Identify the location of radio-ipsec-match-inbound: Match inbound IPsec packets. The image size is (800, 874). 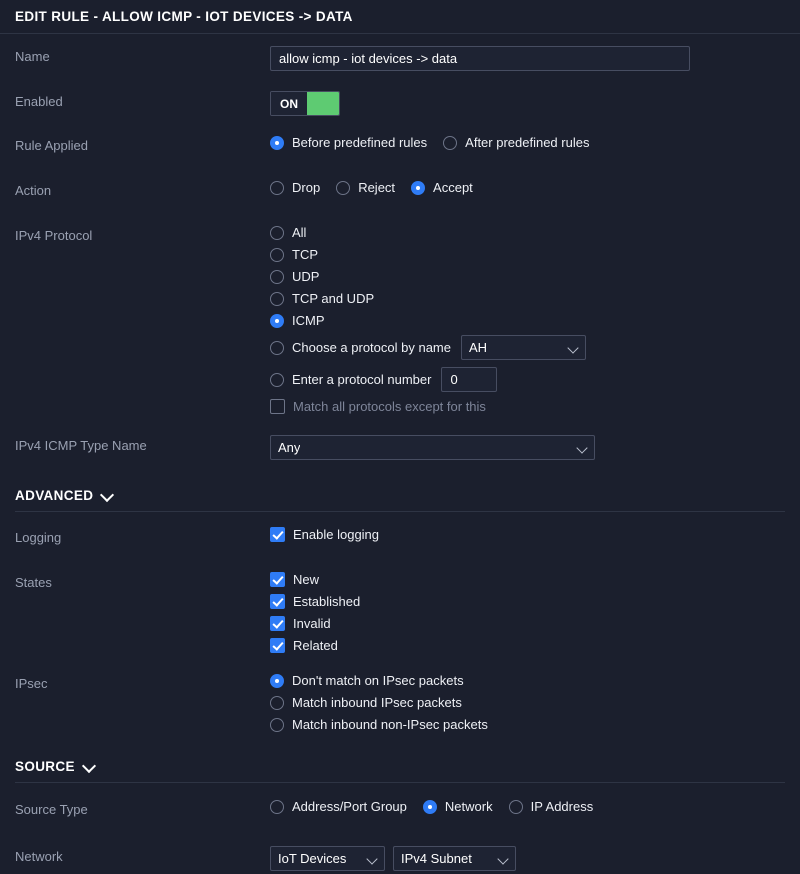
(527, 702).